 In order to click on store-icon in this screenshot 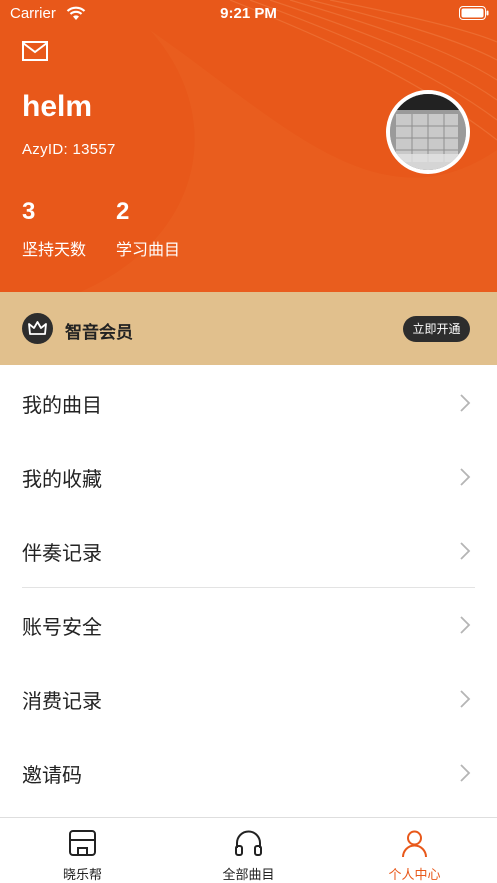, I will do `click(82, 843)`.